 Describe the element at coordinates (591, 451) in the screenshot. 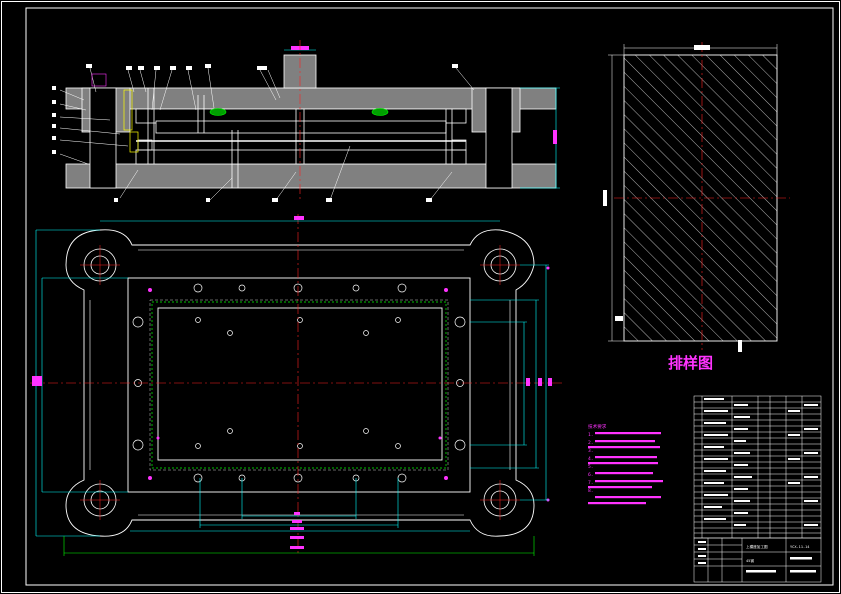

I see `note-3: 3.` at that location.